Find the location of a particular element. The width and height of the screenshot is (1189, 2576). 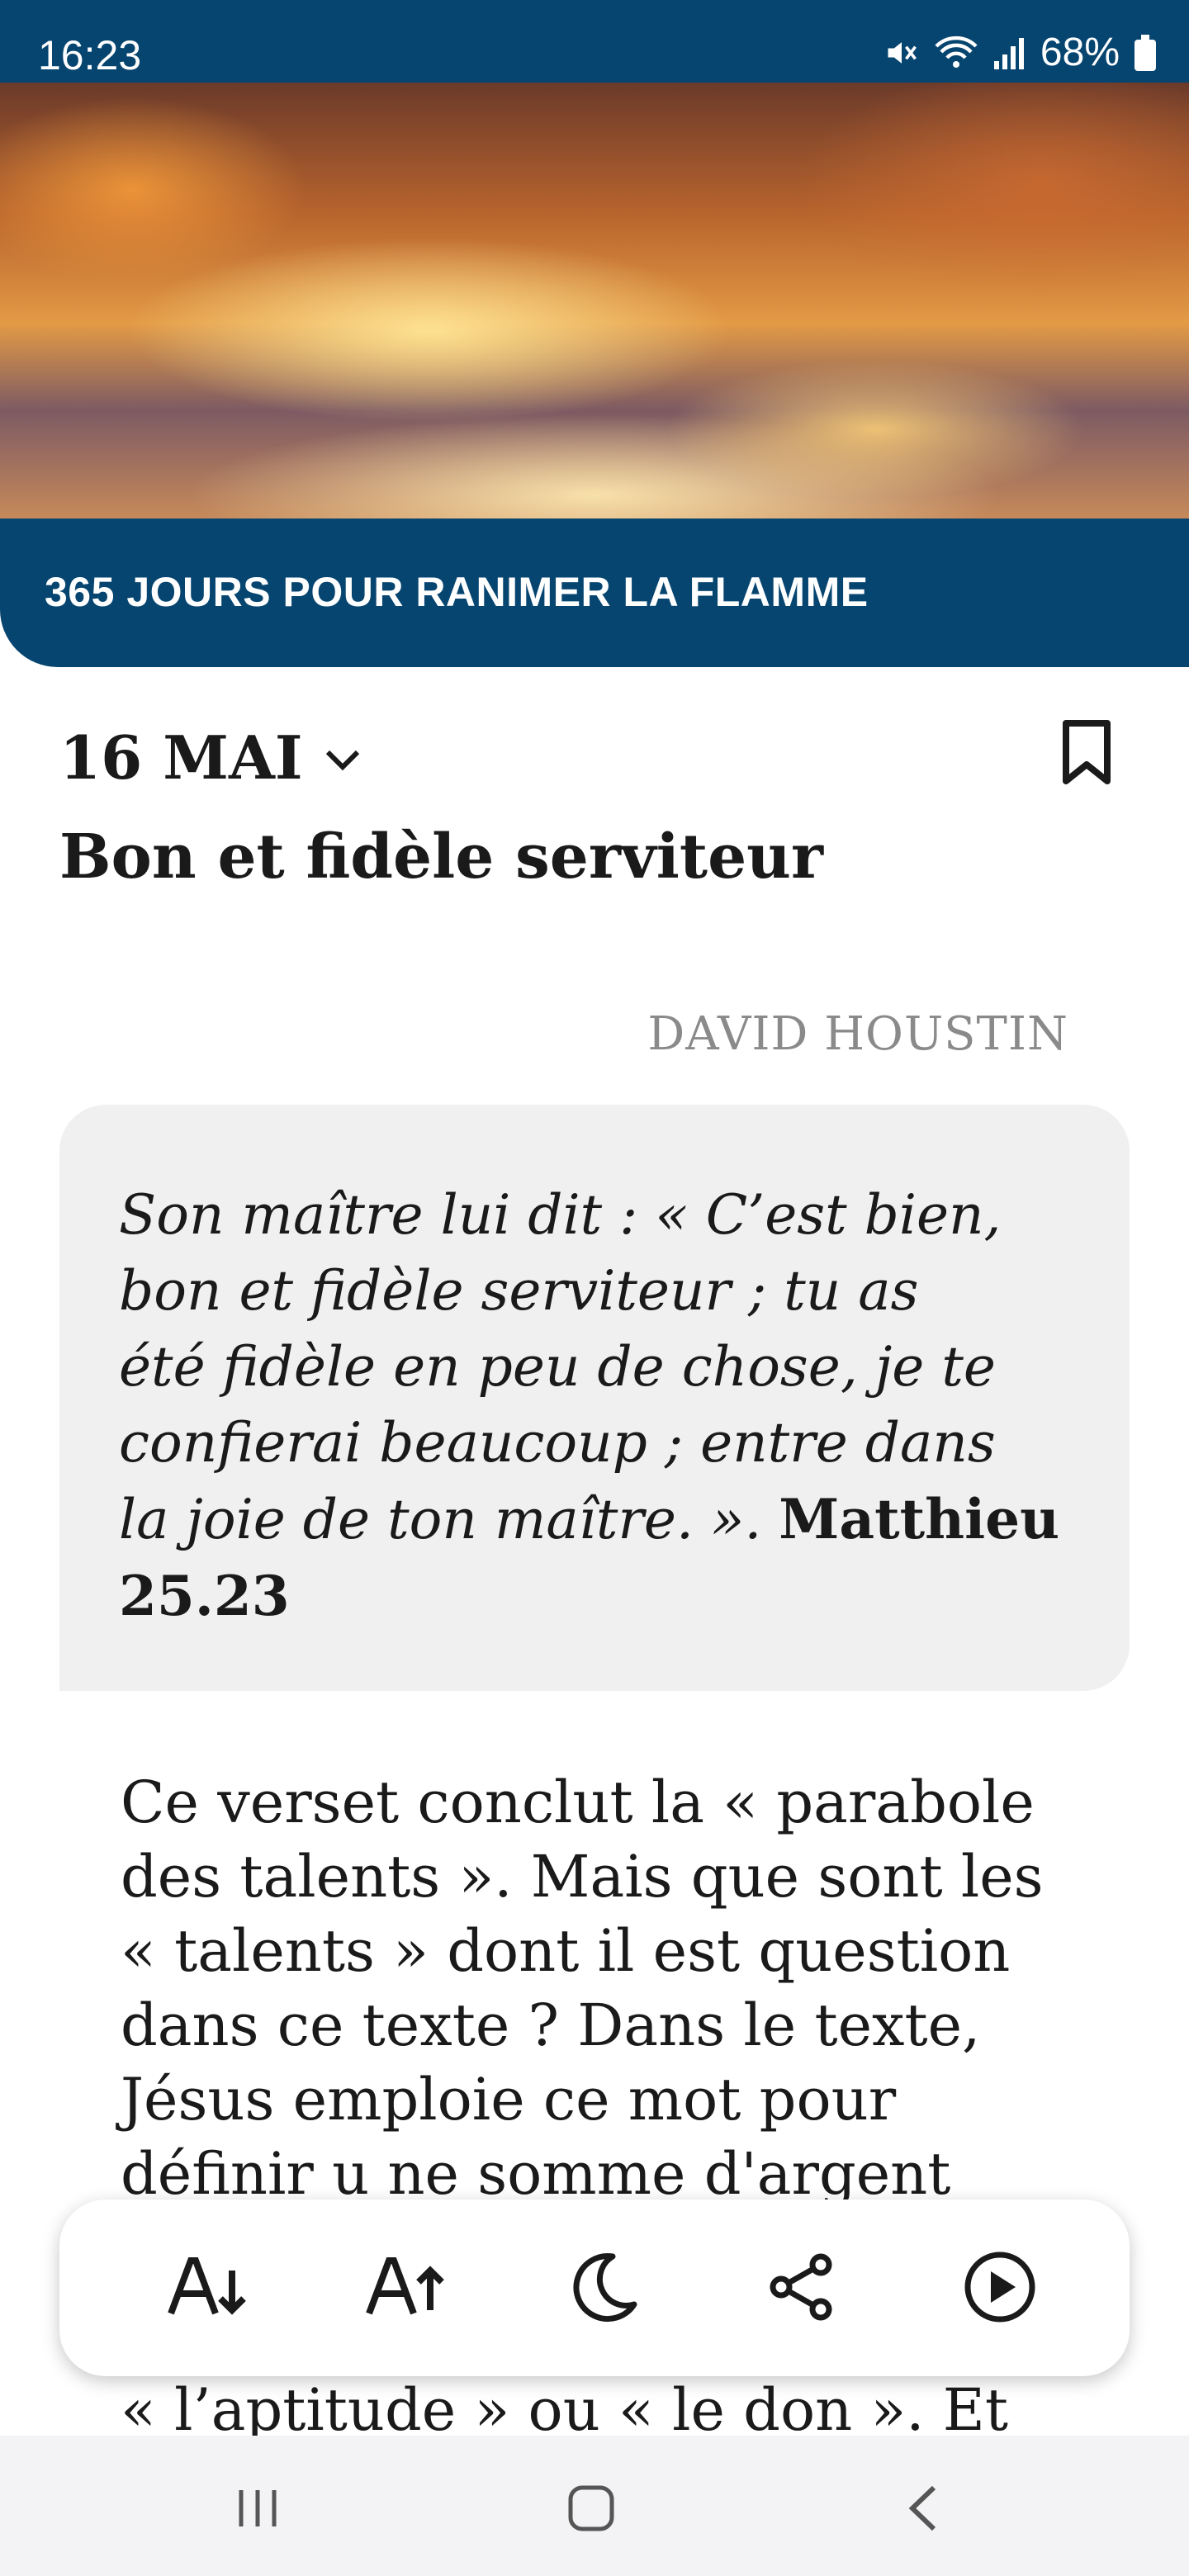

back-icon is located at coordinates (923, 2510).